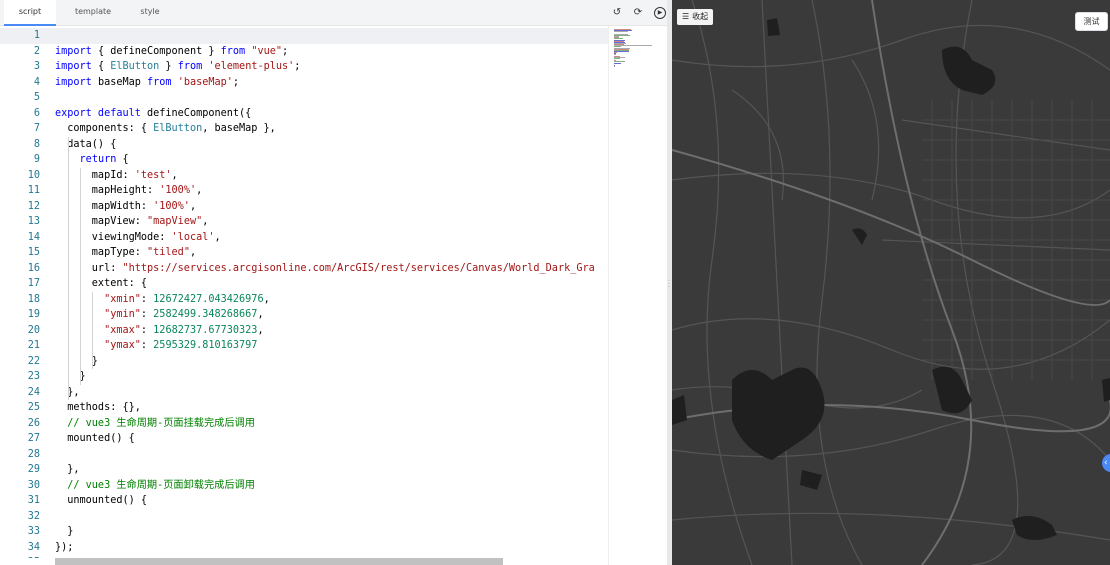 This screenshot has height=565, width=1110. I want to click on line-number: 21, so click(33, 345).